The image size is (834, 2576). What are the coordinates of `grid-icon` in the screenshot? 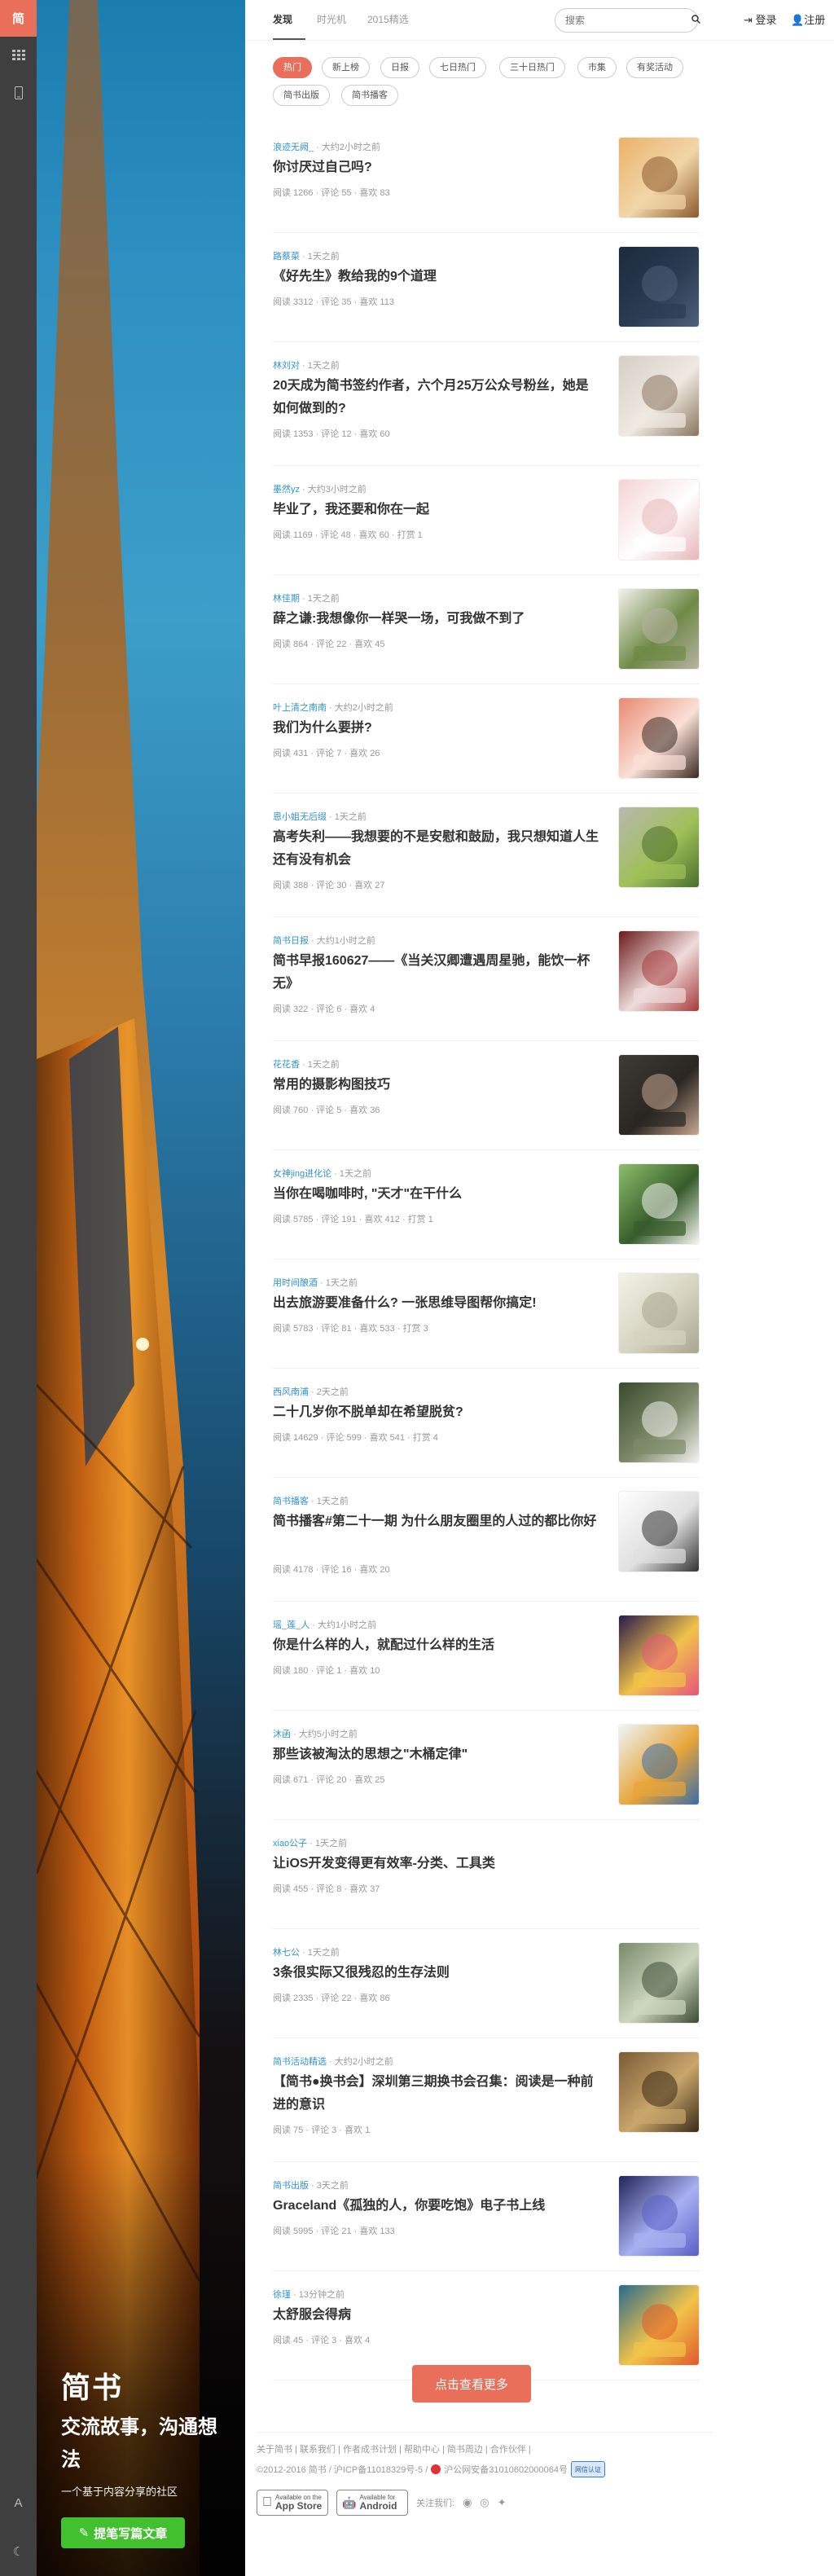 It's located at (18, 55).